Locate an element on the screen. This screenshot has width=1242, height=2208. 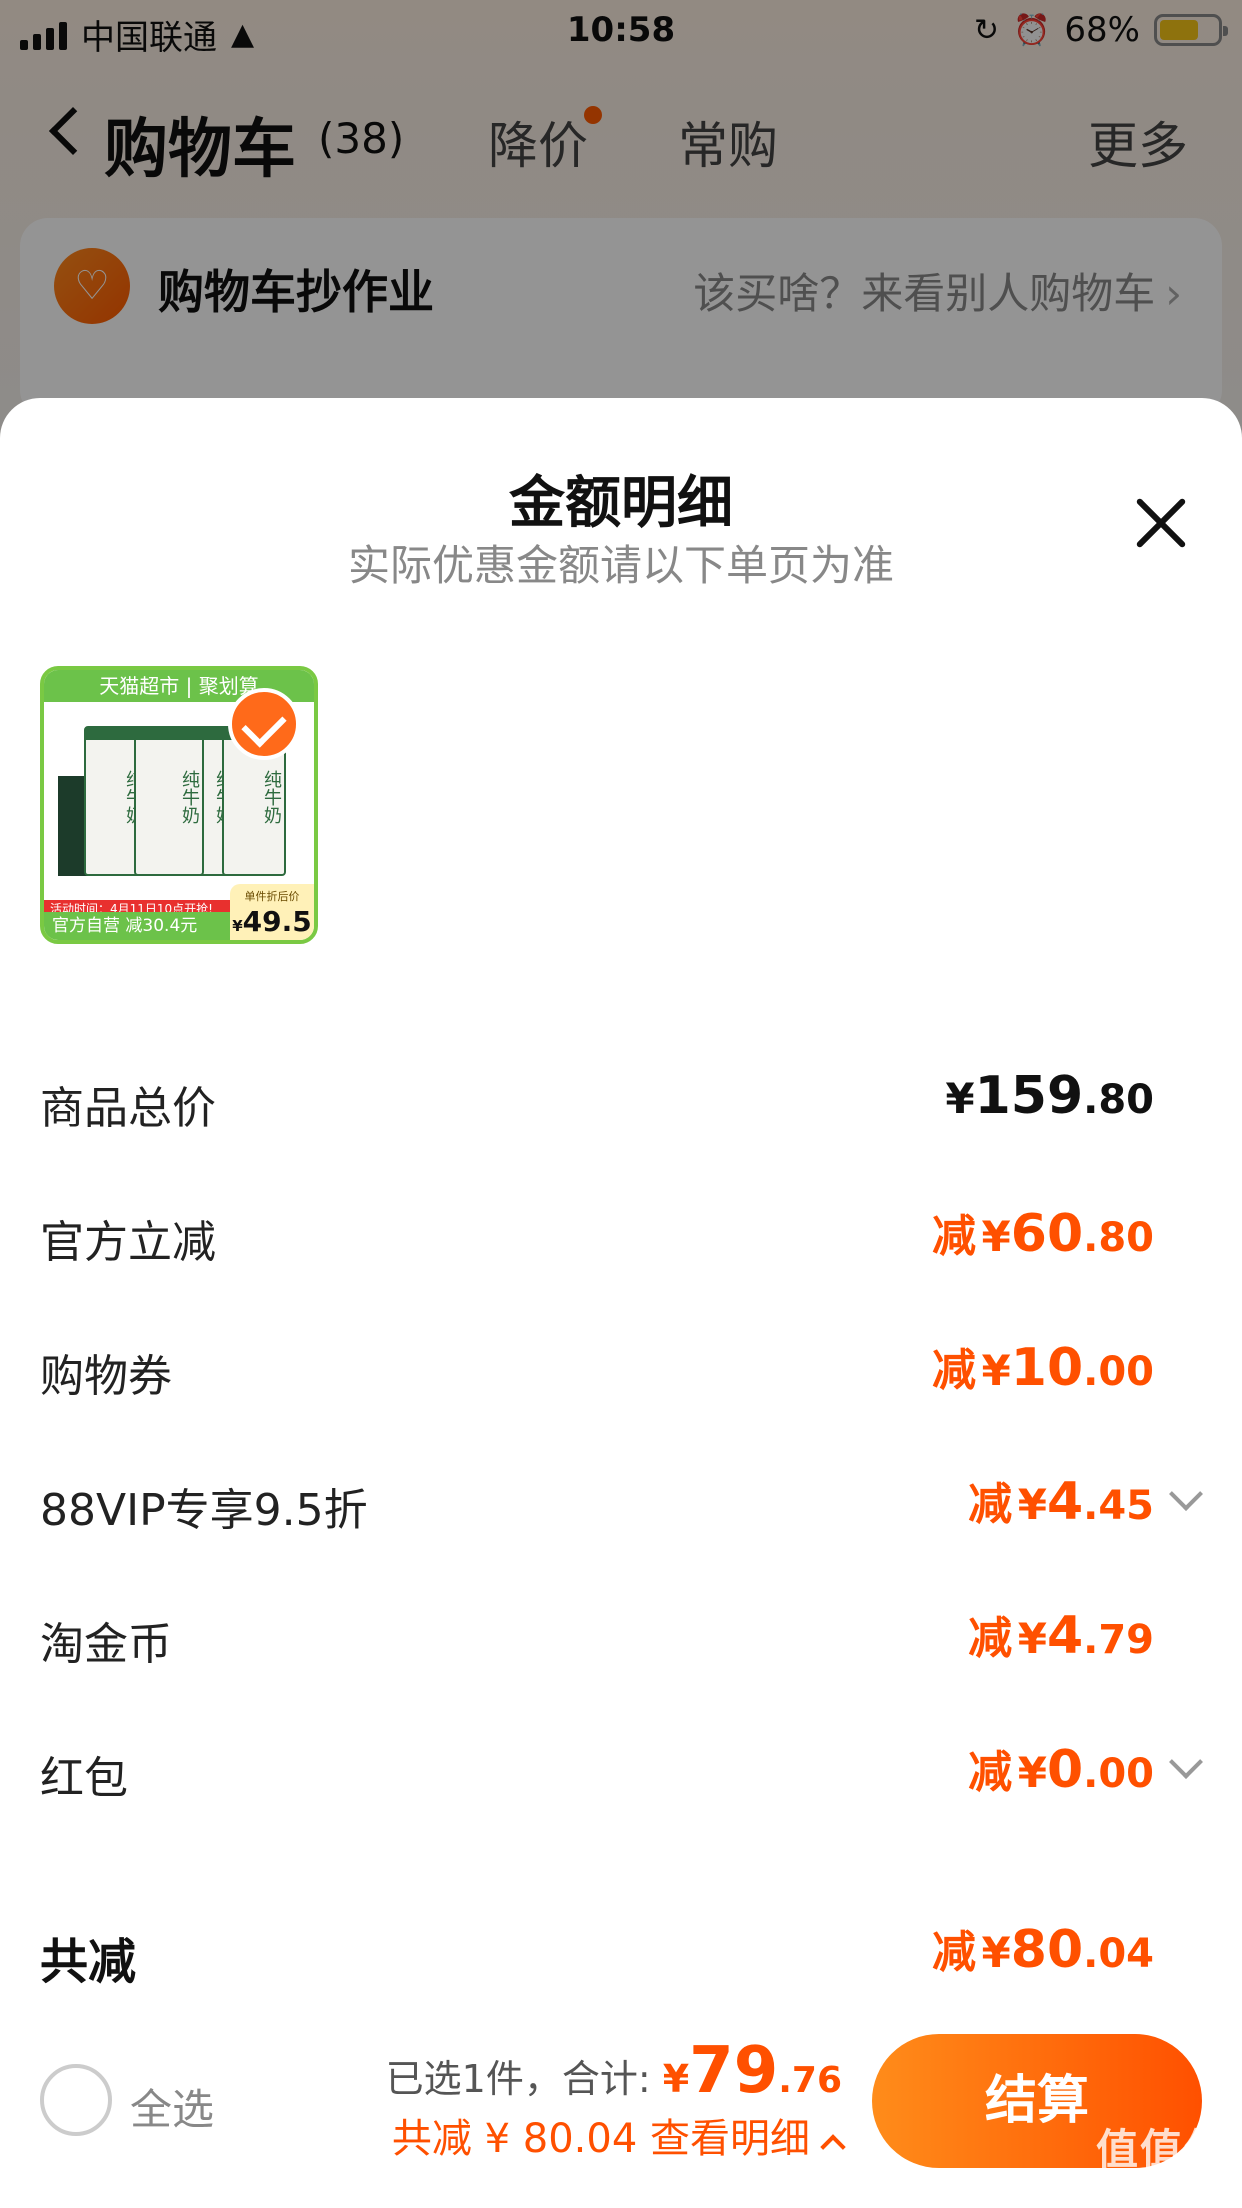
chevron-up-icon is located at coordinates (833, 2147).